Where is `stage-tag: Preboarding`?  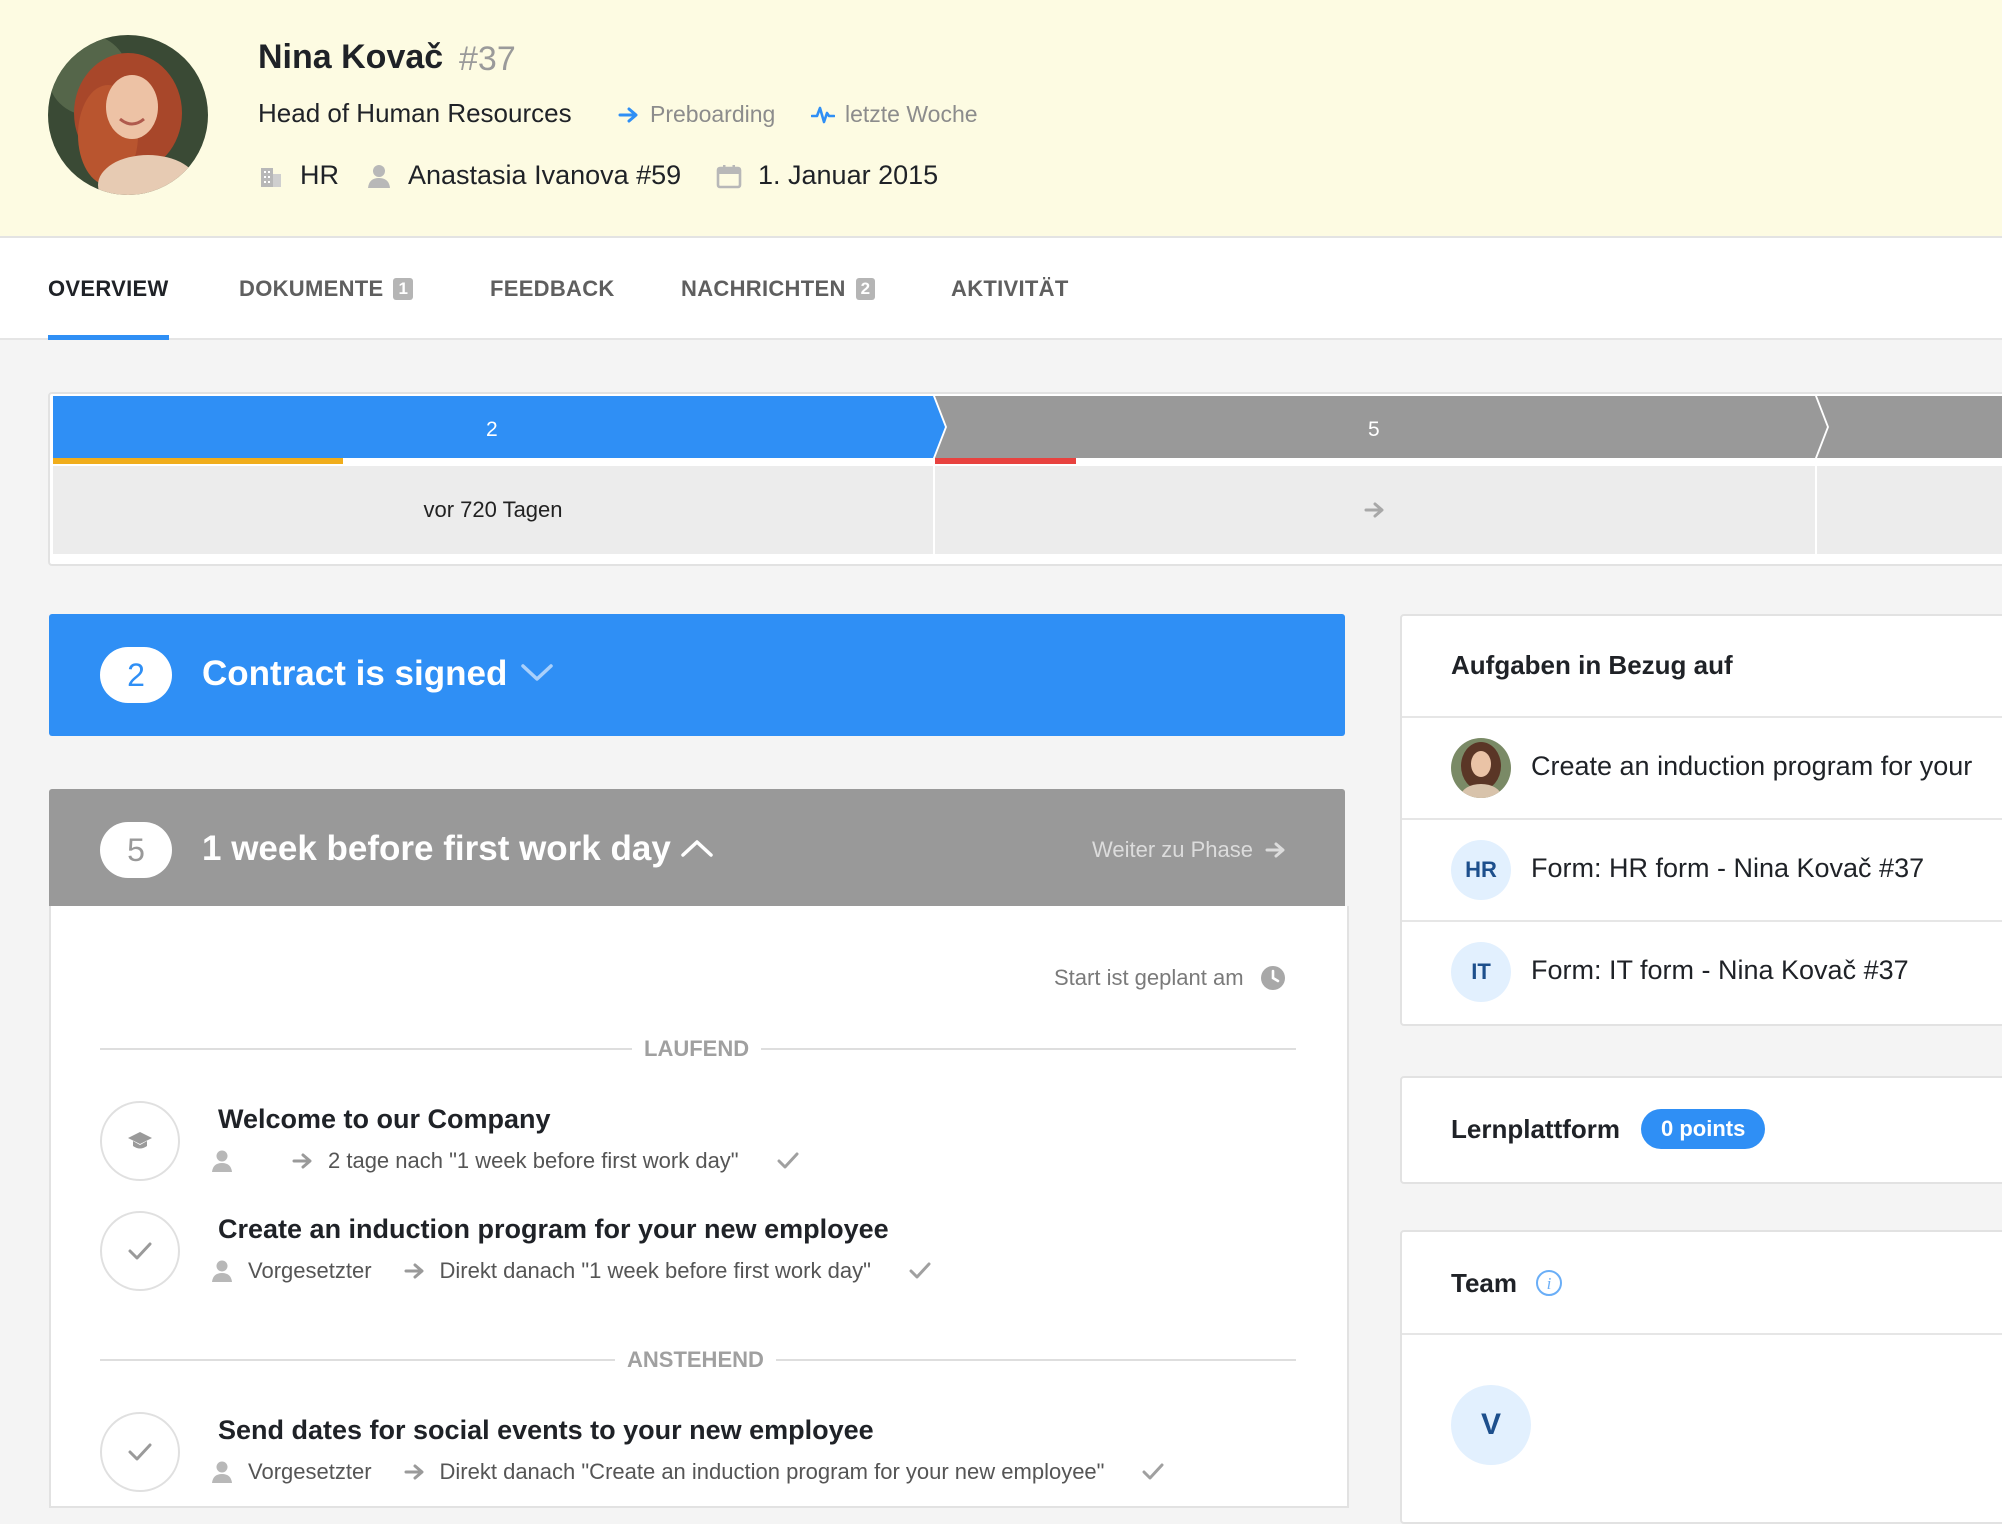
stage-tag: Preboarding is located at coordinates (696, 114).